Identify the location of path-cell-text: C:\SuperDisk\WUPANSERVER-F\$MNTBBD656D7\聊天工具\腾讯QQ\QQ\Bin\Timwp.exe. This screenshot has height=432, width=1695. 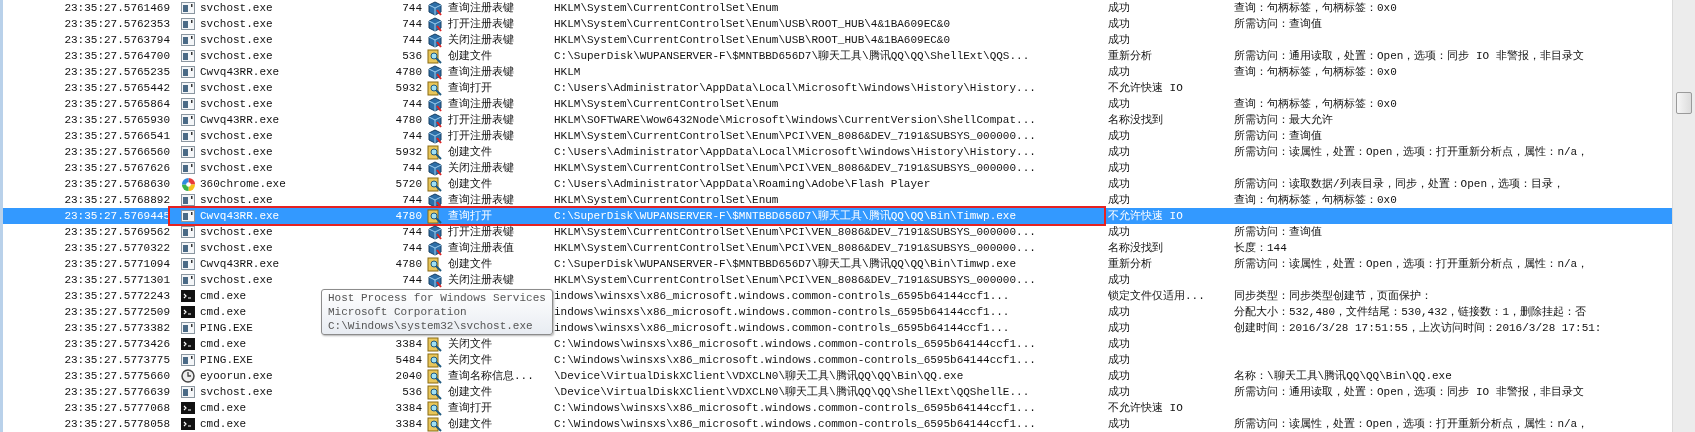
(785, 216).